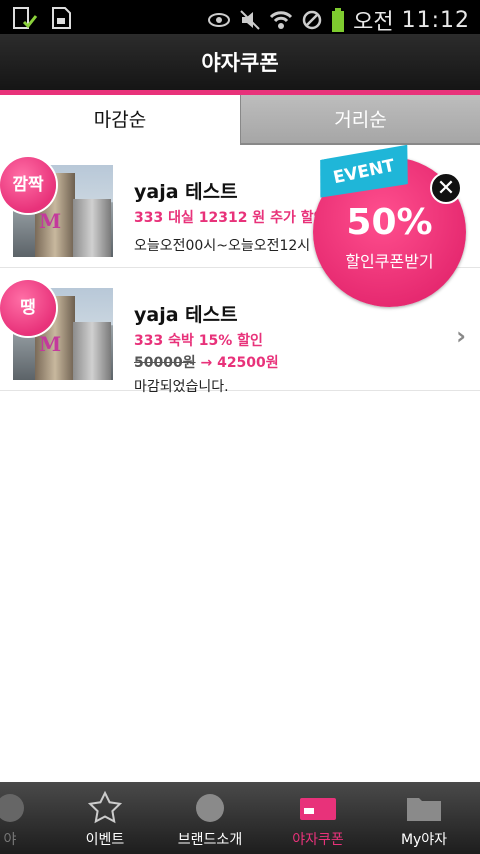  I want to click on status-bar: 오전 11:12, so click(240, 17).